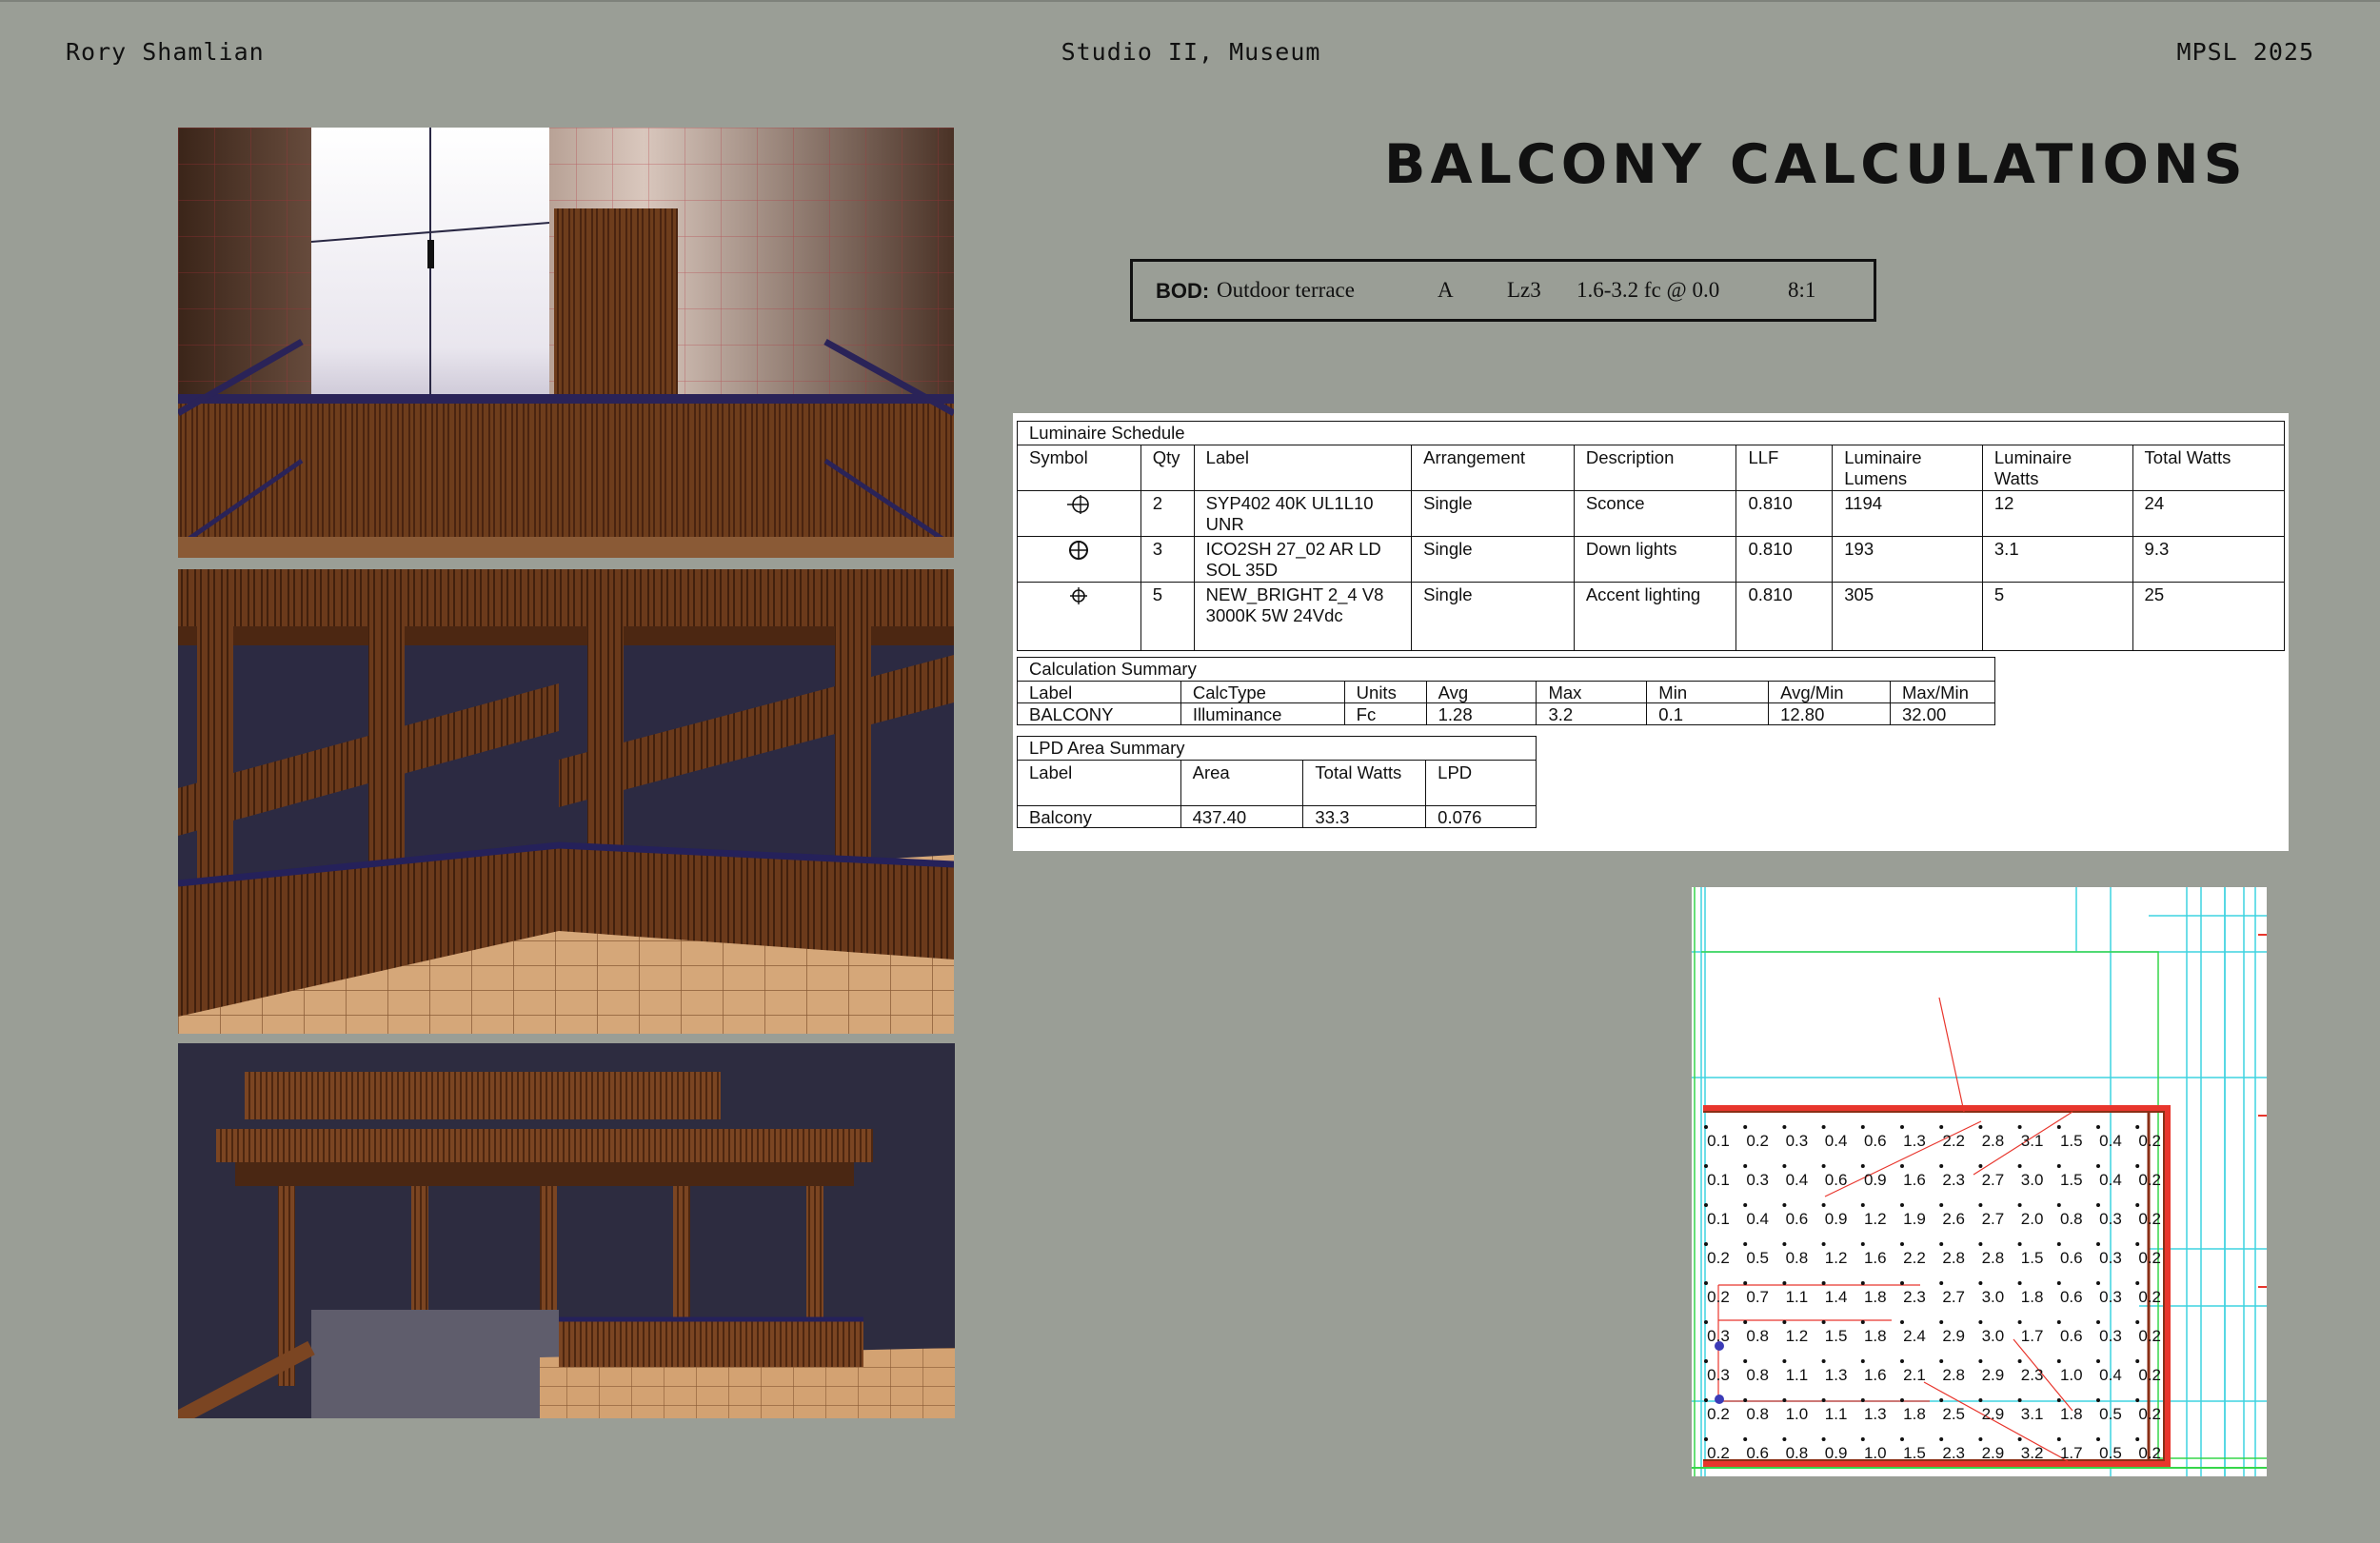  What do you see at coordinates (566, 1230) in the screenshot?
I see `render-balcony-exterior` at bounding box center [566, 1230].